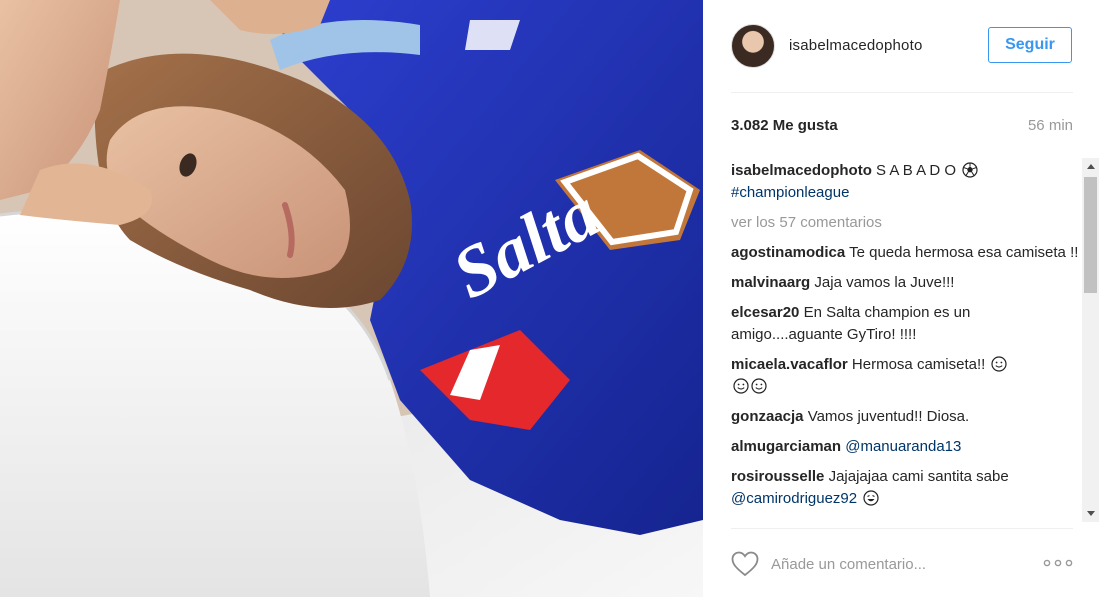 This screenshot has height=597, width=1099. Describe the element at coordinates (753, 46) in the screenshot. I see `avatar` at that location.